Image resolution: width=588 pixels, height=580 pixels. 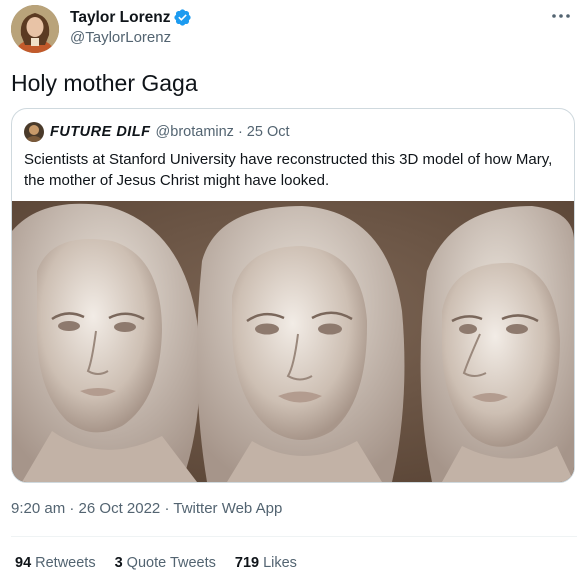 What do you see at coordinates (227, 508) in the screenshot?
I see `tweet-source: Twitter Web App` at bounding box center [227, 508].